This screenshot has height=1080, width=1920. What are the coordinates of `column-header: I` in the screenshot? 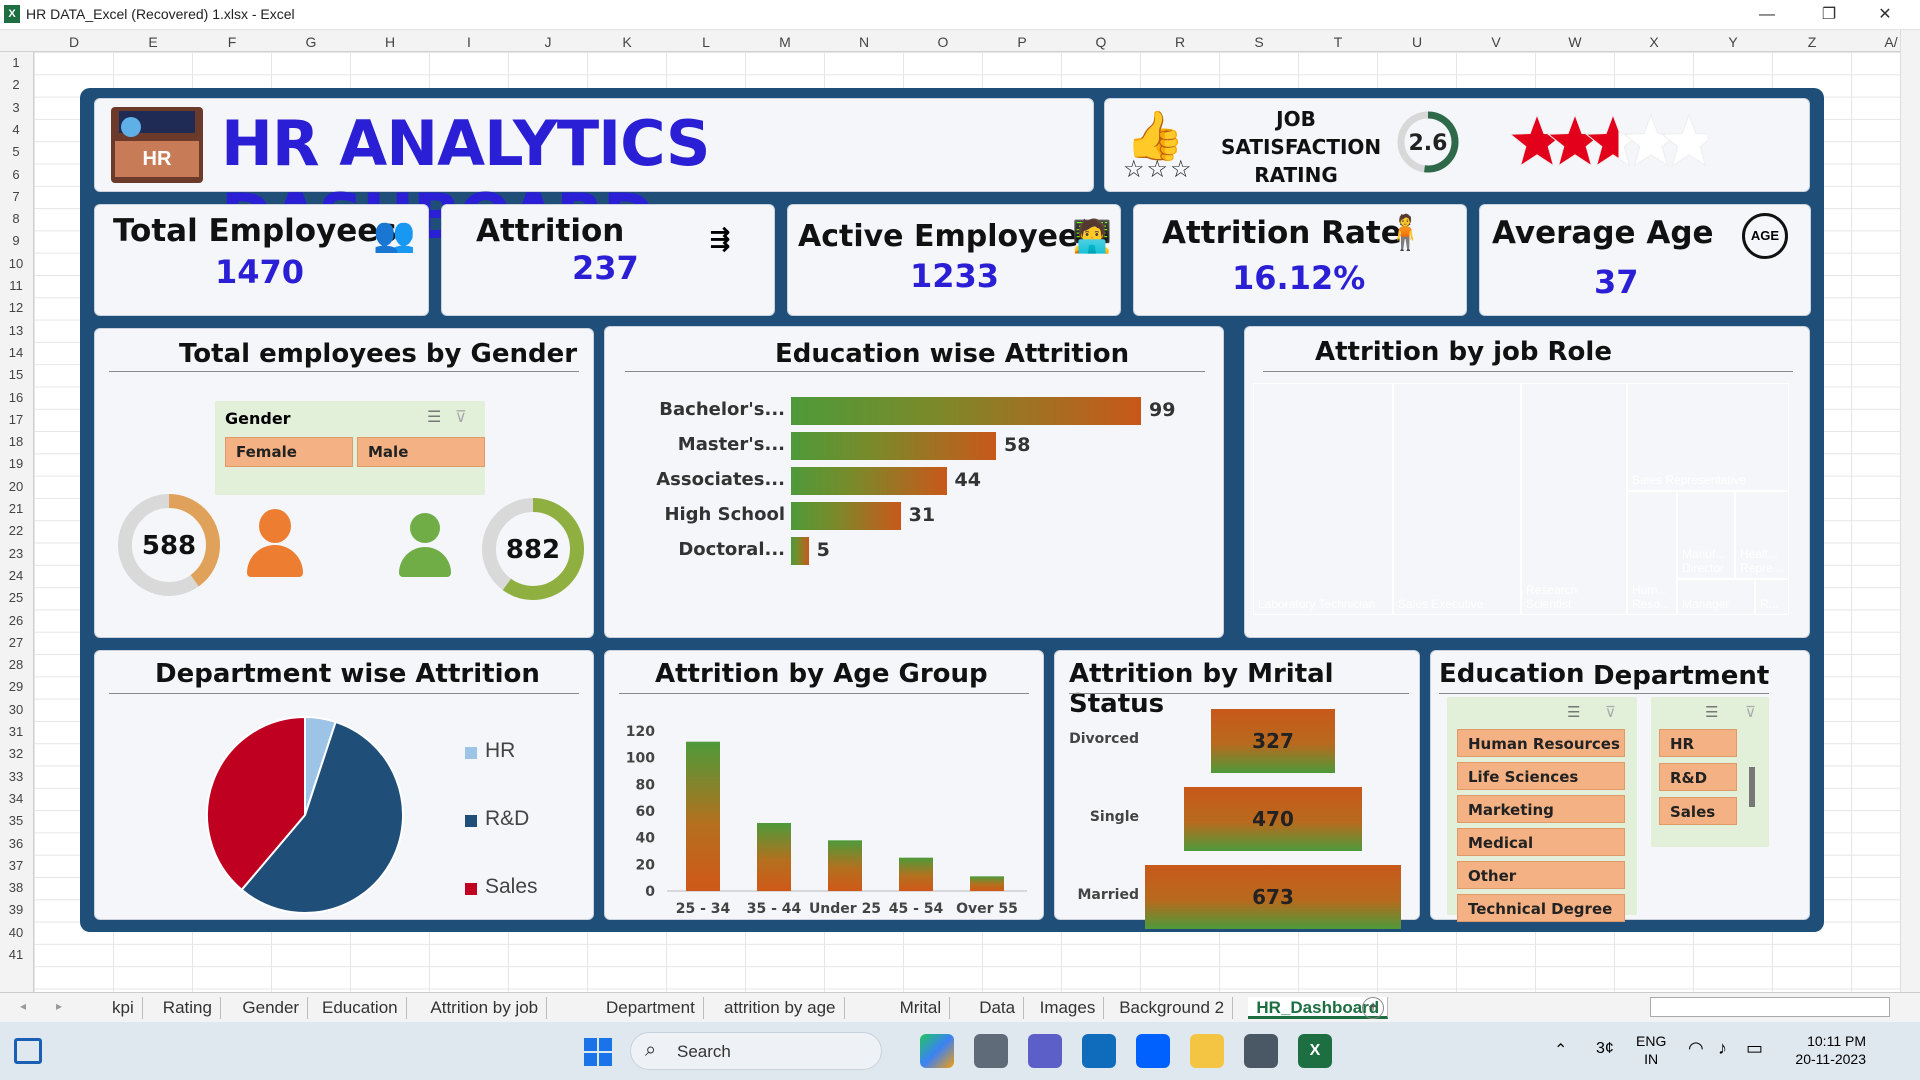 It's located at (469, 42).